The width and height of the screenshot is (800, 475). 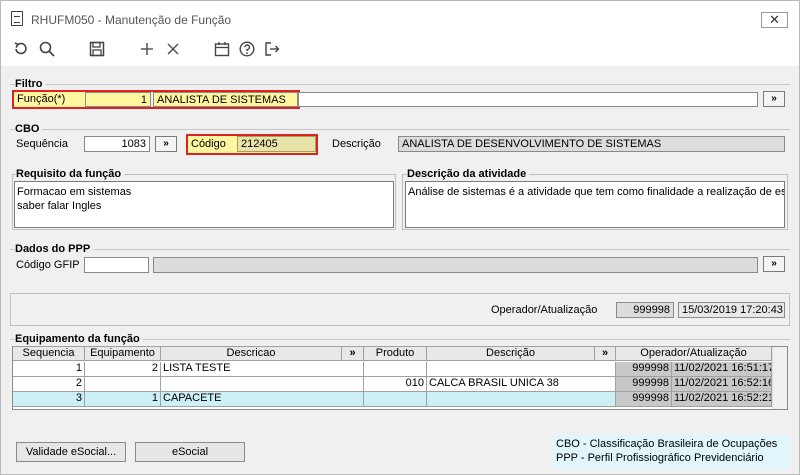 I want to click on table-row-2-sequencia: 2, so click(x=49, y=384).